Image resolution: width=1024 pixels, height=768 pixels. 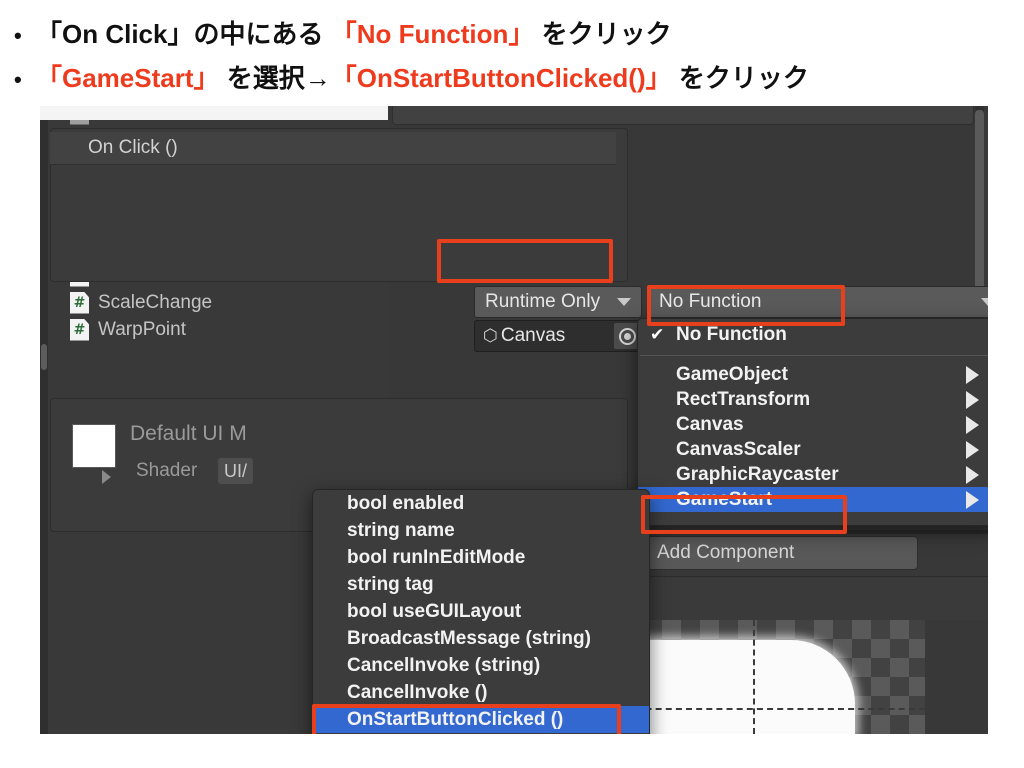 I want to click on instruction-line-2-highlight-2: 「OnStartButtonClicked()」, so click(x=501, y=78).